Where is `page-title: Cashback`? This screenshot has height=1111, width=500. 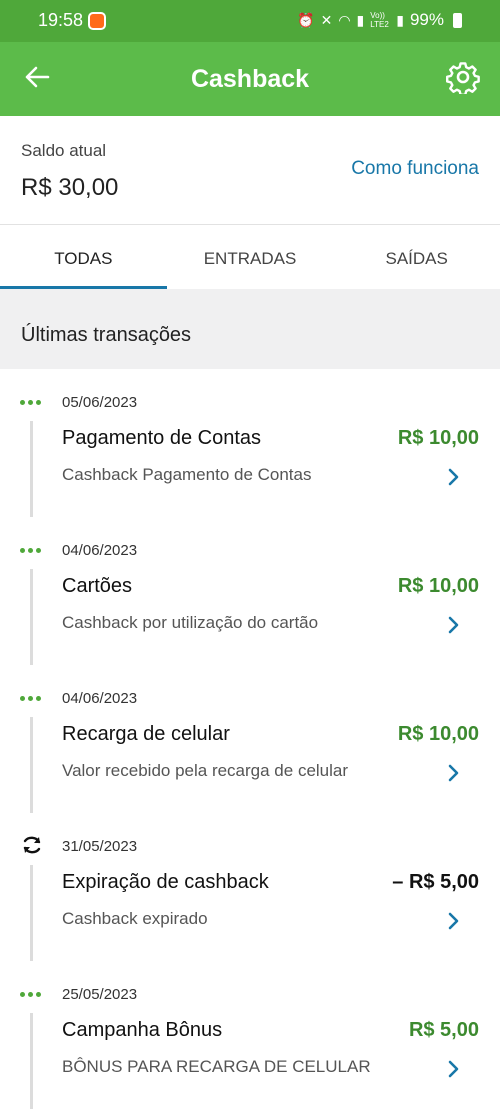 page-title: Cashback is located at coordinates (250, 79).